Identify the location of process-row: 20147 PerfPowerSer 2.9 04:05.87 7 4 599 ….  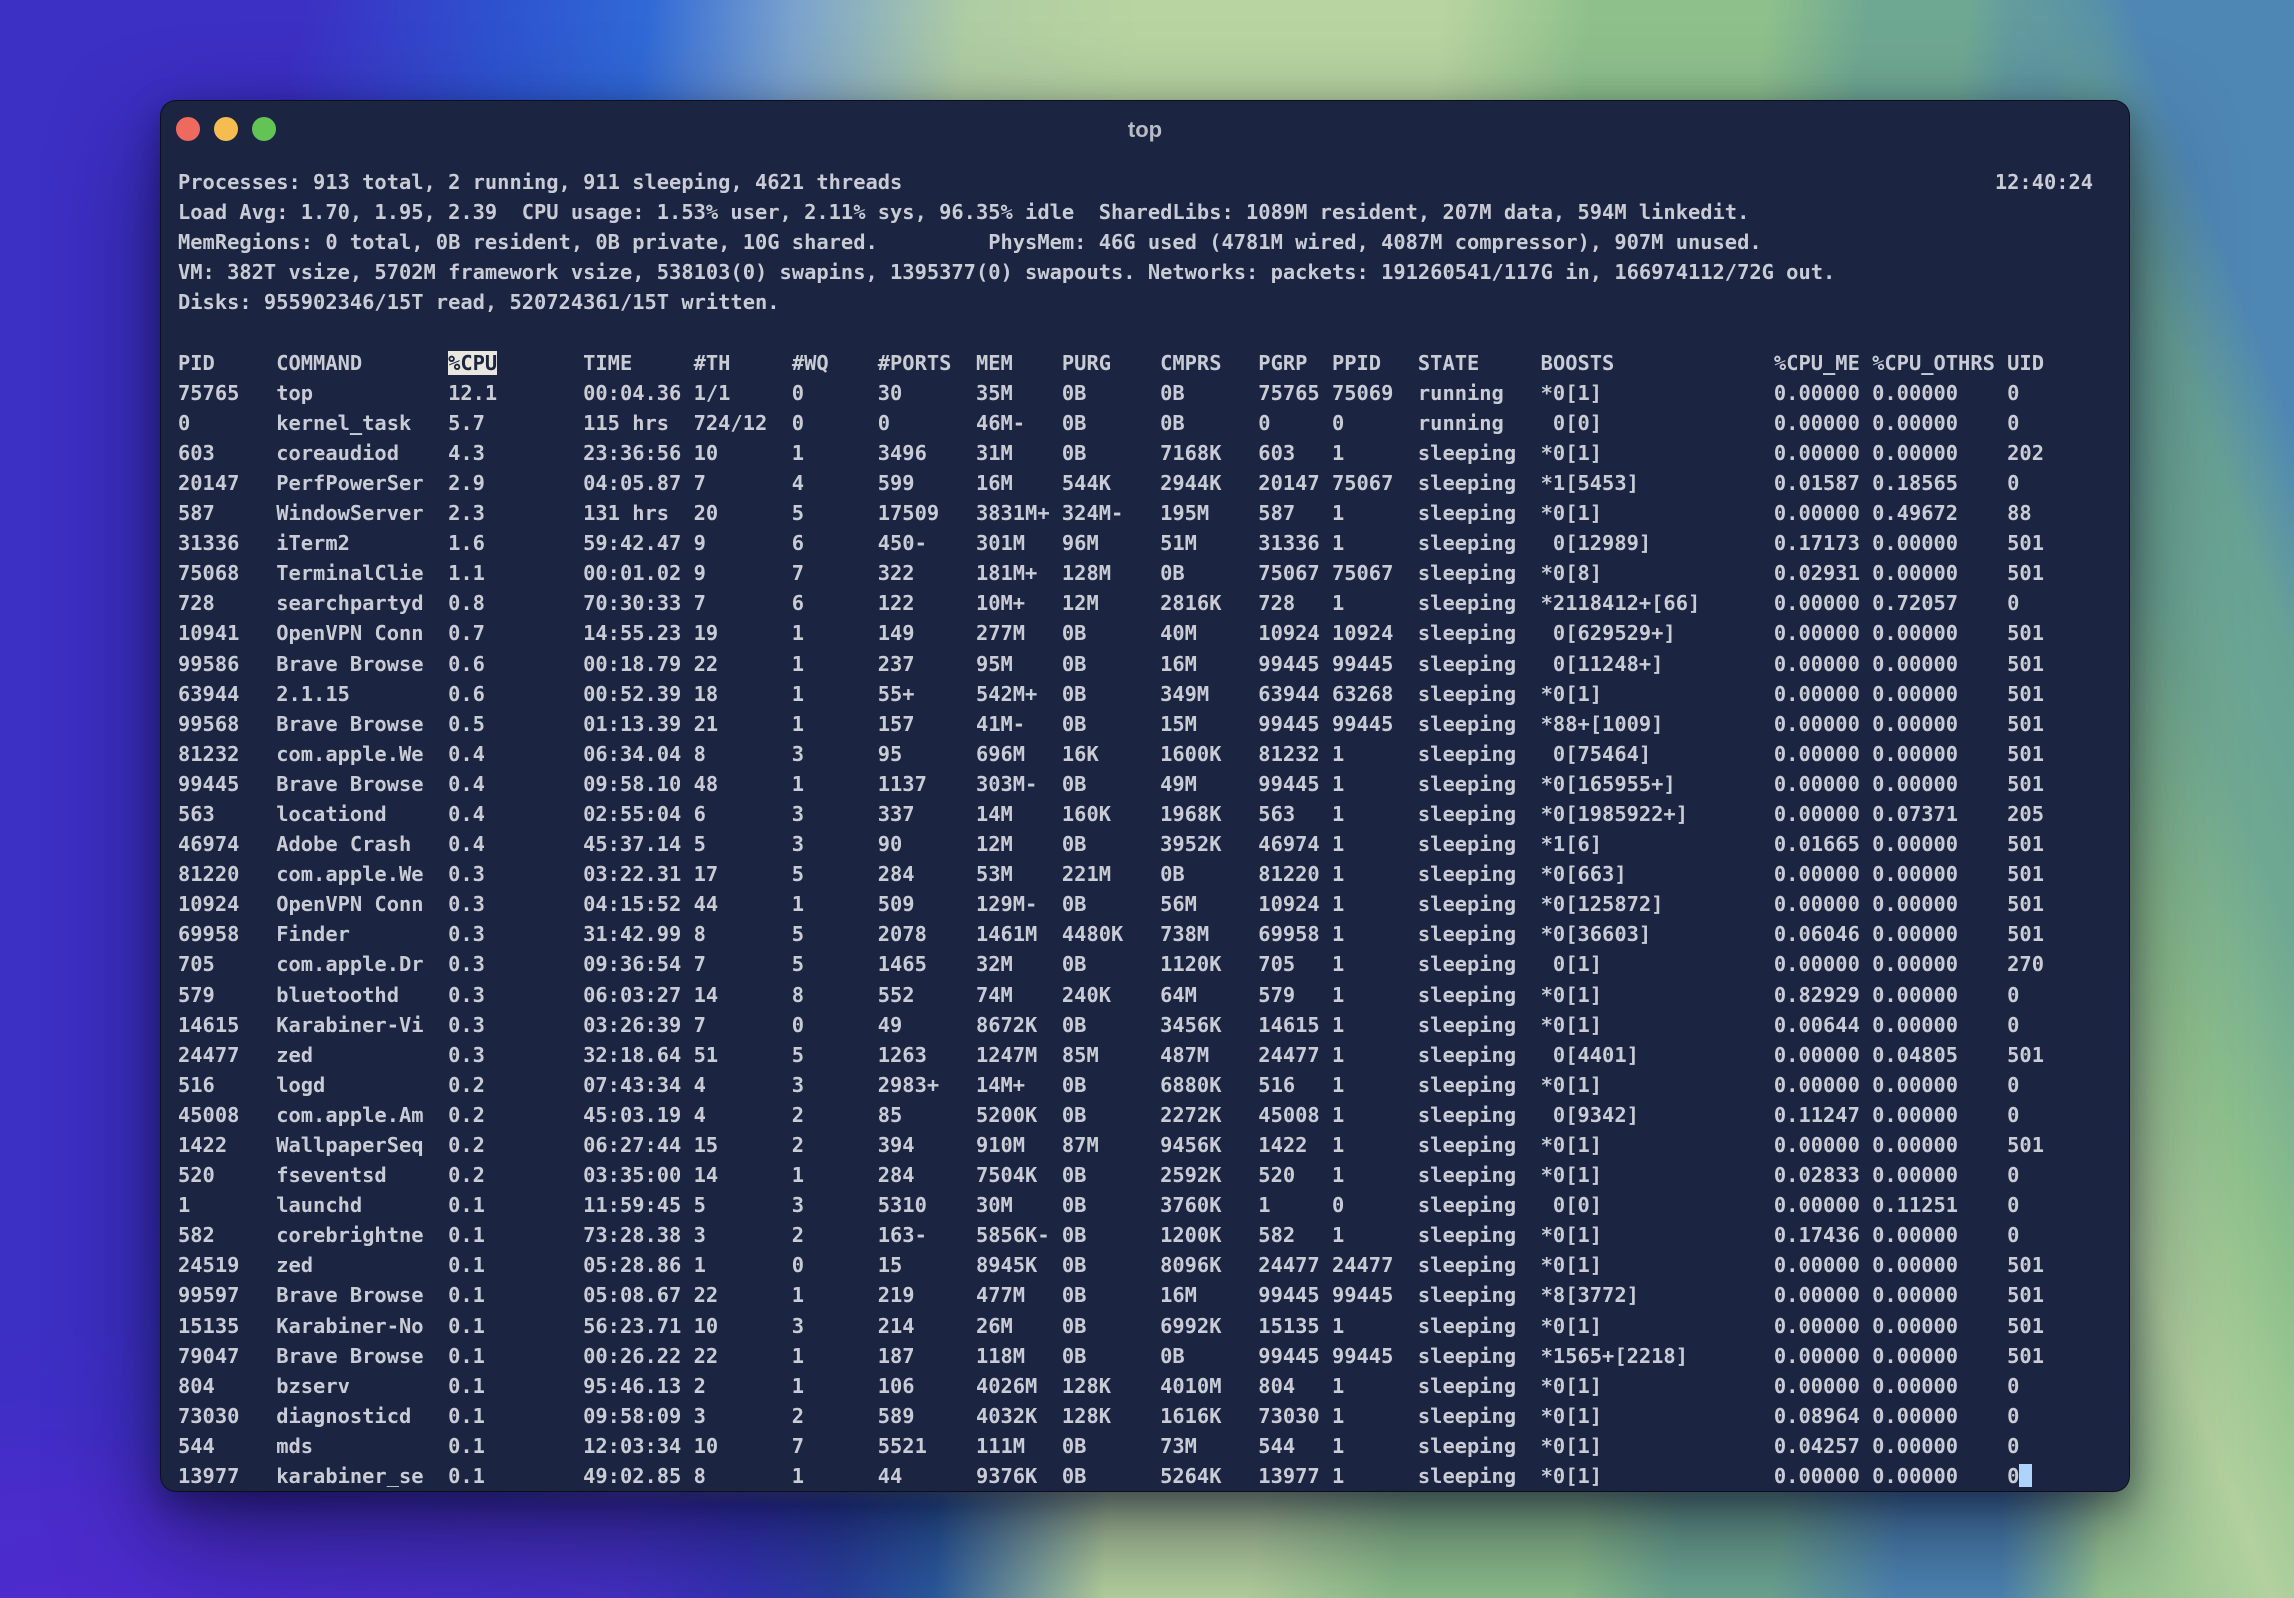
(1099, 482).